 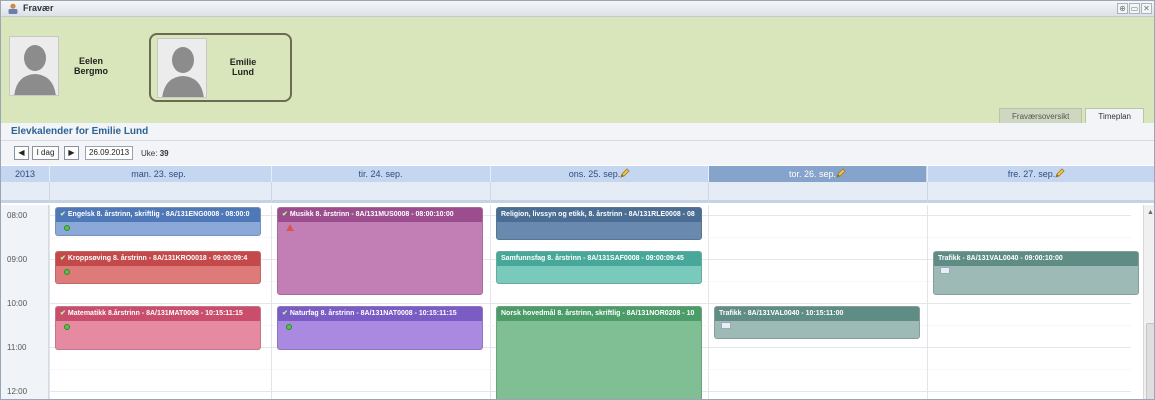 I want to click on day-header: tir. 24. sep., so click(x=380, y=174).